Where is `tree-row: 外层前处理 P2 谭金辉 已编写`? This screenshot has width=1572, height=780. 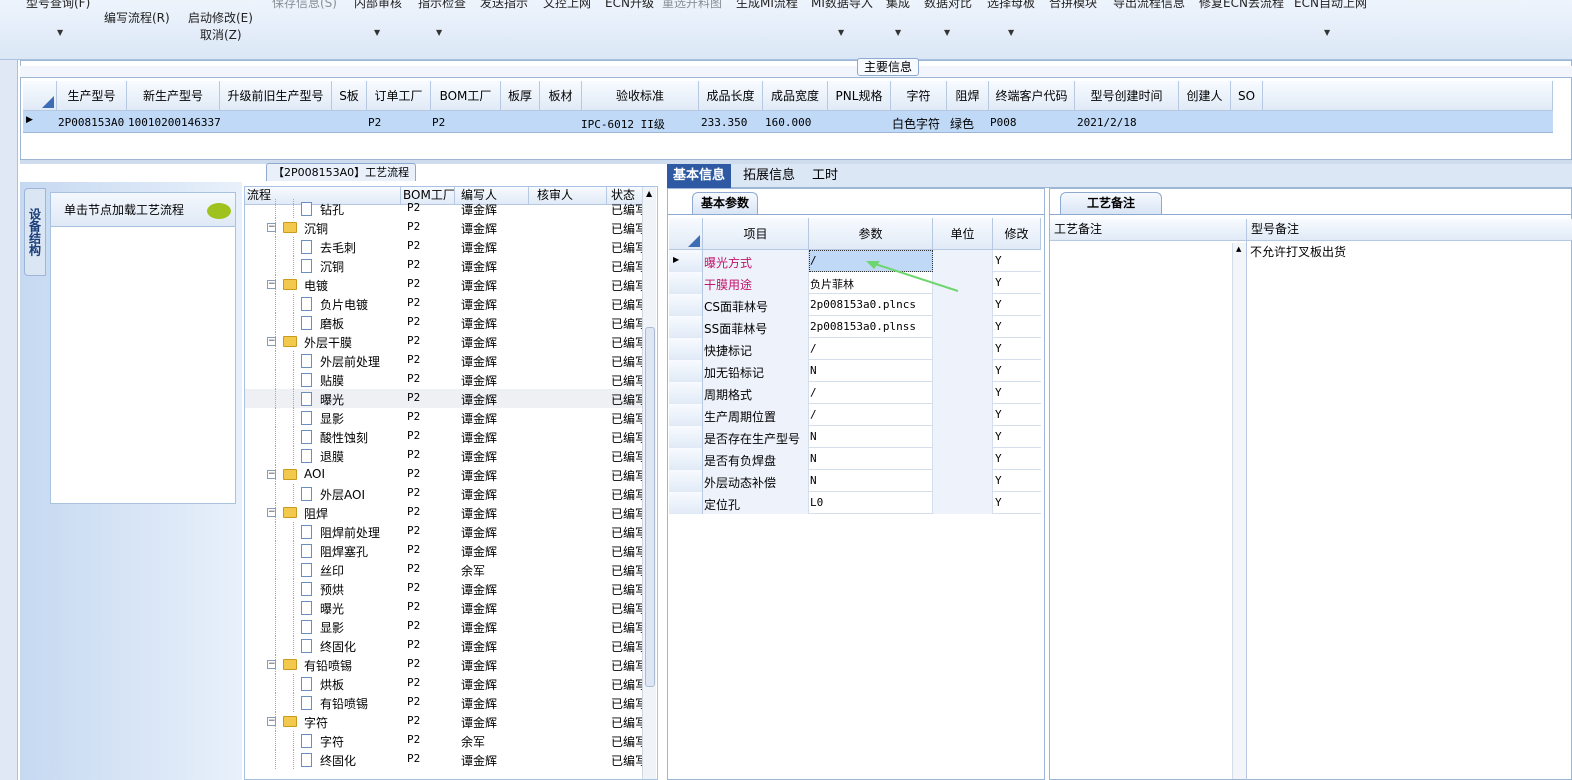 tree-row: 外层前处理 P2 谭金辉 已编写 is located at coordinates (446, 360).